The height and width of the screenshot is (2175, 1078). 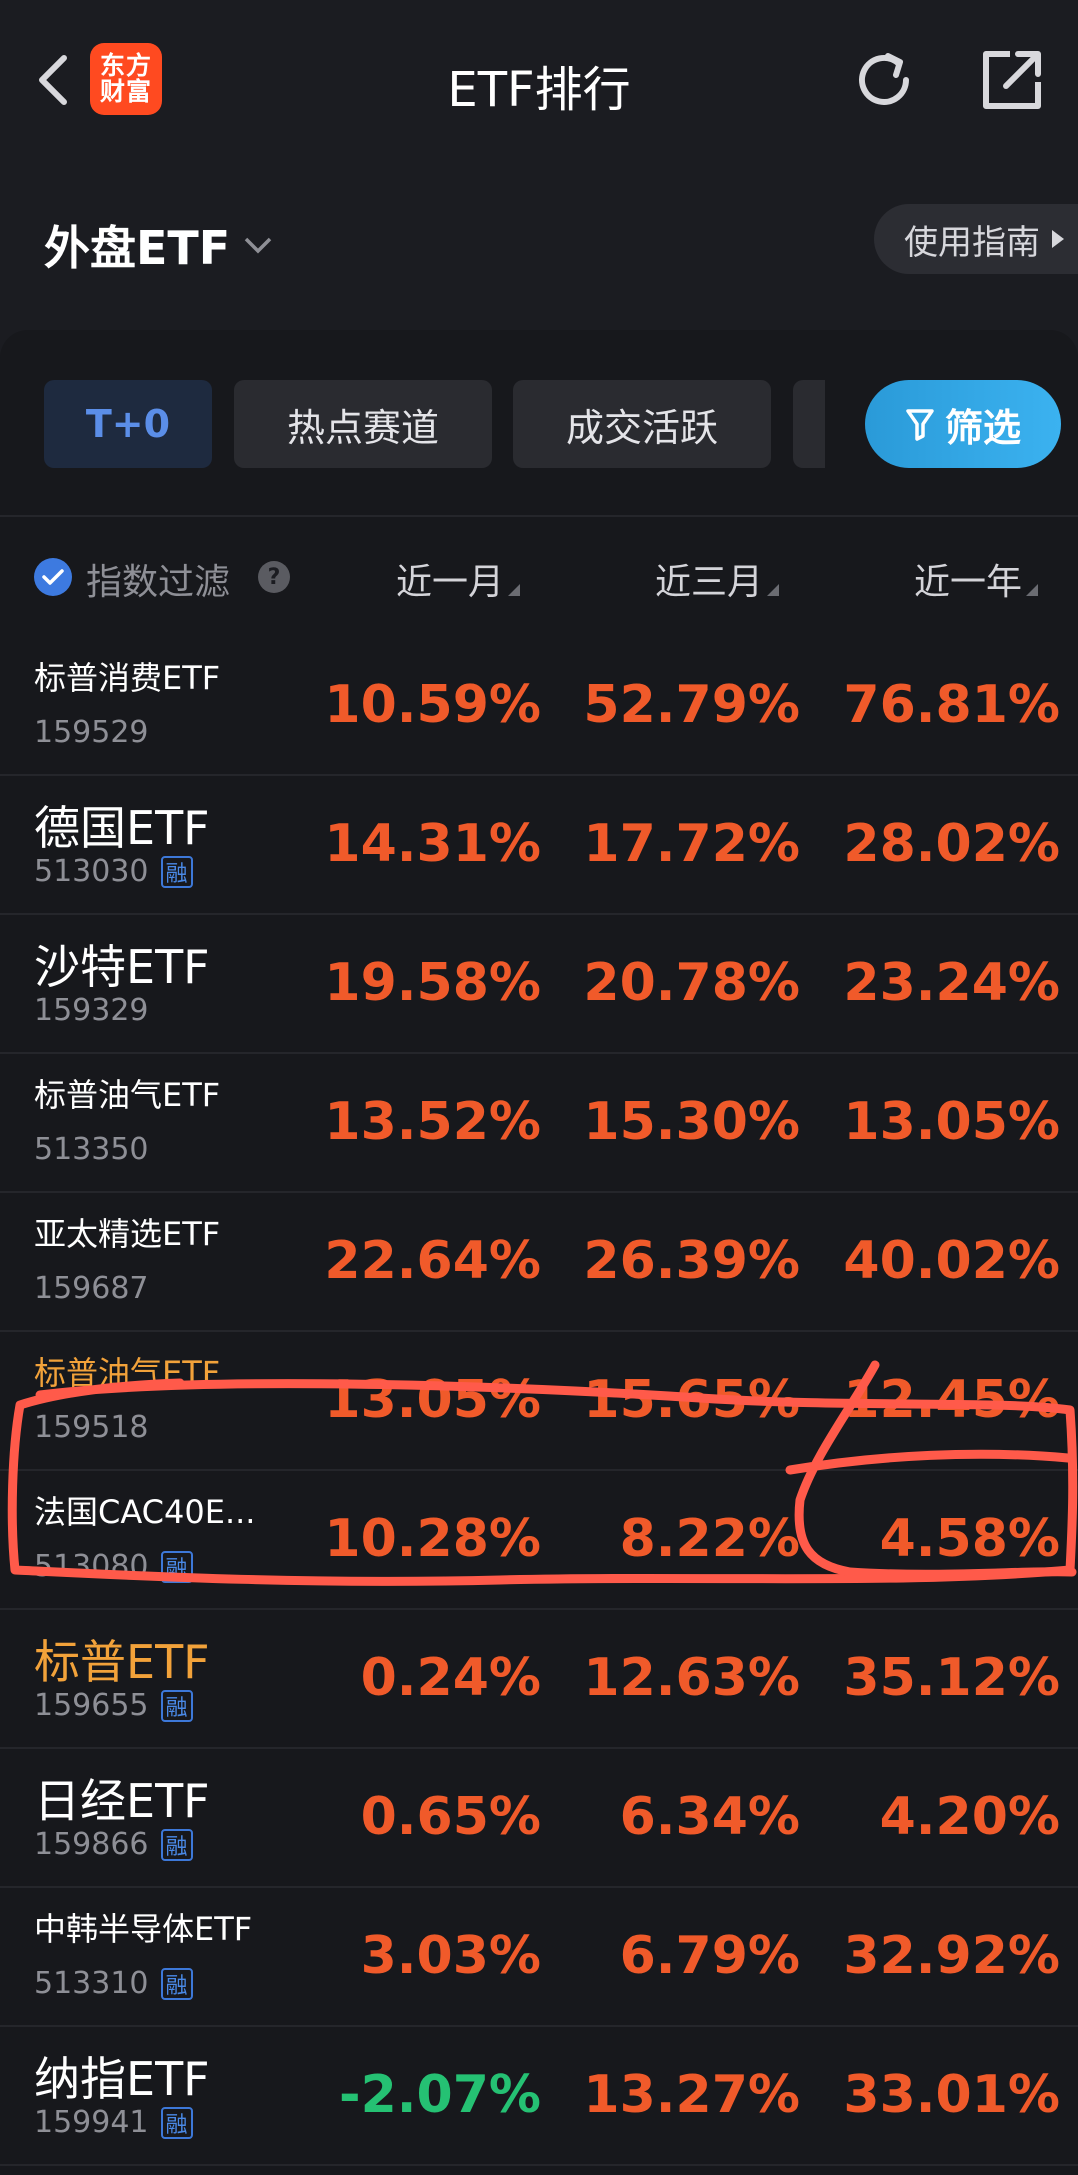 What do you see at coordinates (122, 2079) in the screenshot?
I see `etf-name: 纳指ETF` at bounding box center [122, 2079].